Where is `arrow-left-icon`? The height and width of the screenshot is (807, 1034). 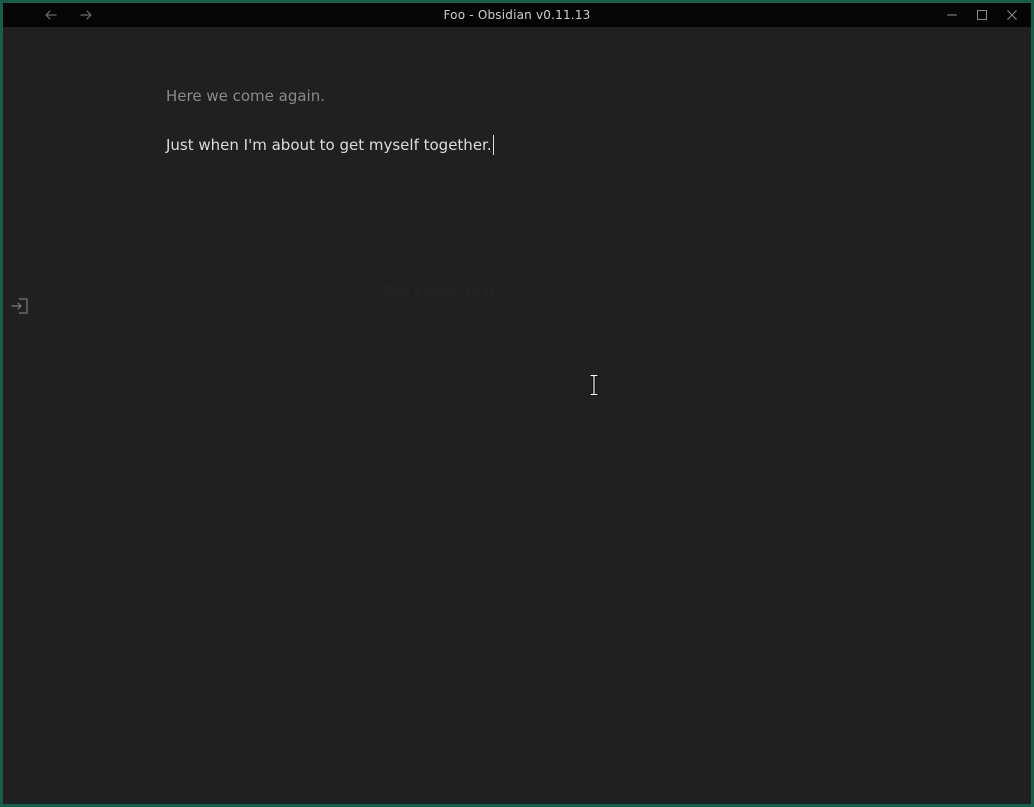
arrow-left-icon is located at coordinates (51, 15).